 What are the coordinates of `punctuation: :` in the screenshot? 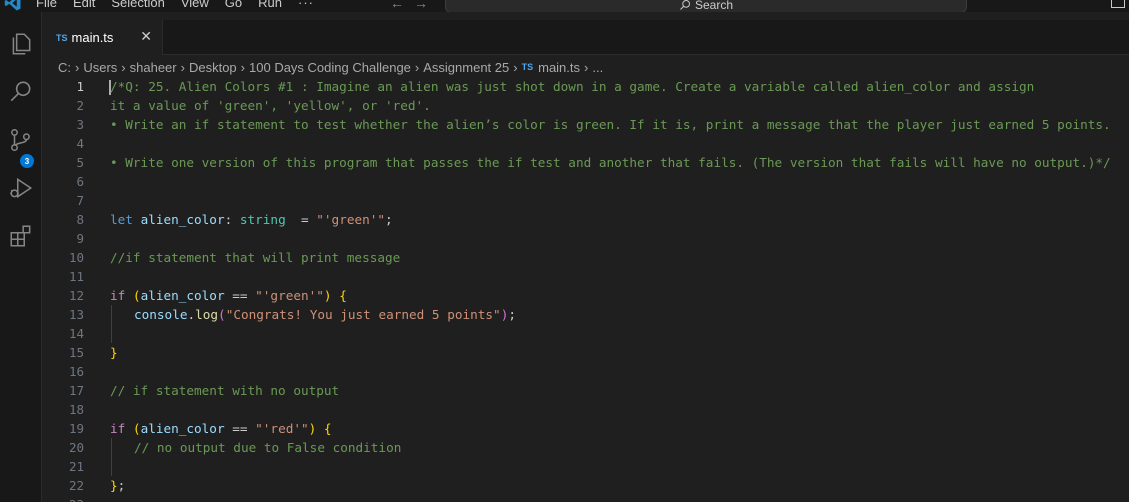 It's located at (228, 219).